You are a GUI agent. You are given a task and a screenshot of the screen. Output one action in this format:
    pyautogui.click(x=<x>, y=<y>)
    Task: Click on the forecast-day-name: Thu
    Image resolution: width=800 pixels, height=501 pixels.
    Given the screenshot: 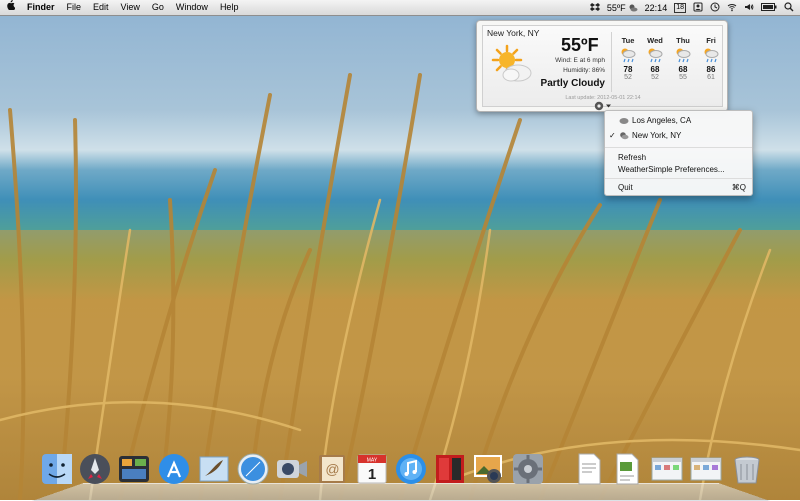 What is the action you would take?
    pyautogui.click(x=683, y=40)
    